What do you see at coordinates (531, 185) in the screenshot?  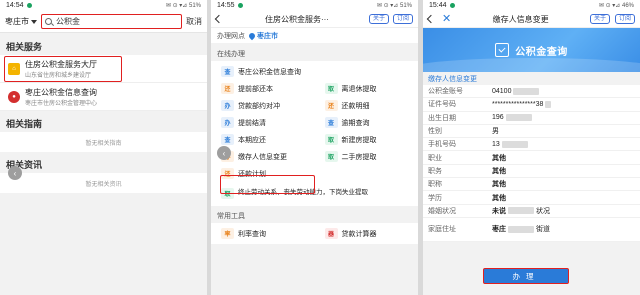 I see `info-row: 职称 其他` at bounding box center [531, 185].